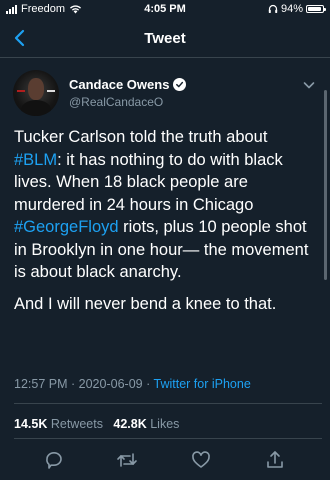 This screenshot has width=330, height=480. I want to click on battery-percent: 94%, so click(291, 9).